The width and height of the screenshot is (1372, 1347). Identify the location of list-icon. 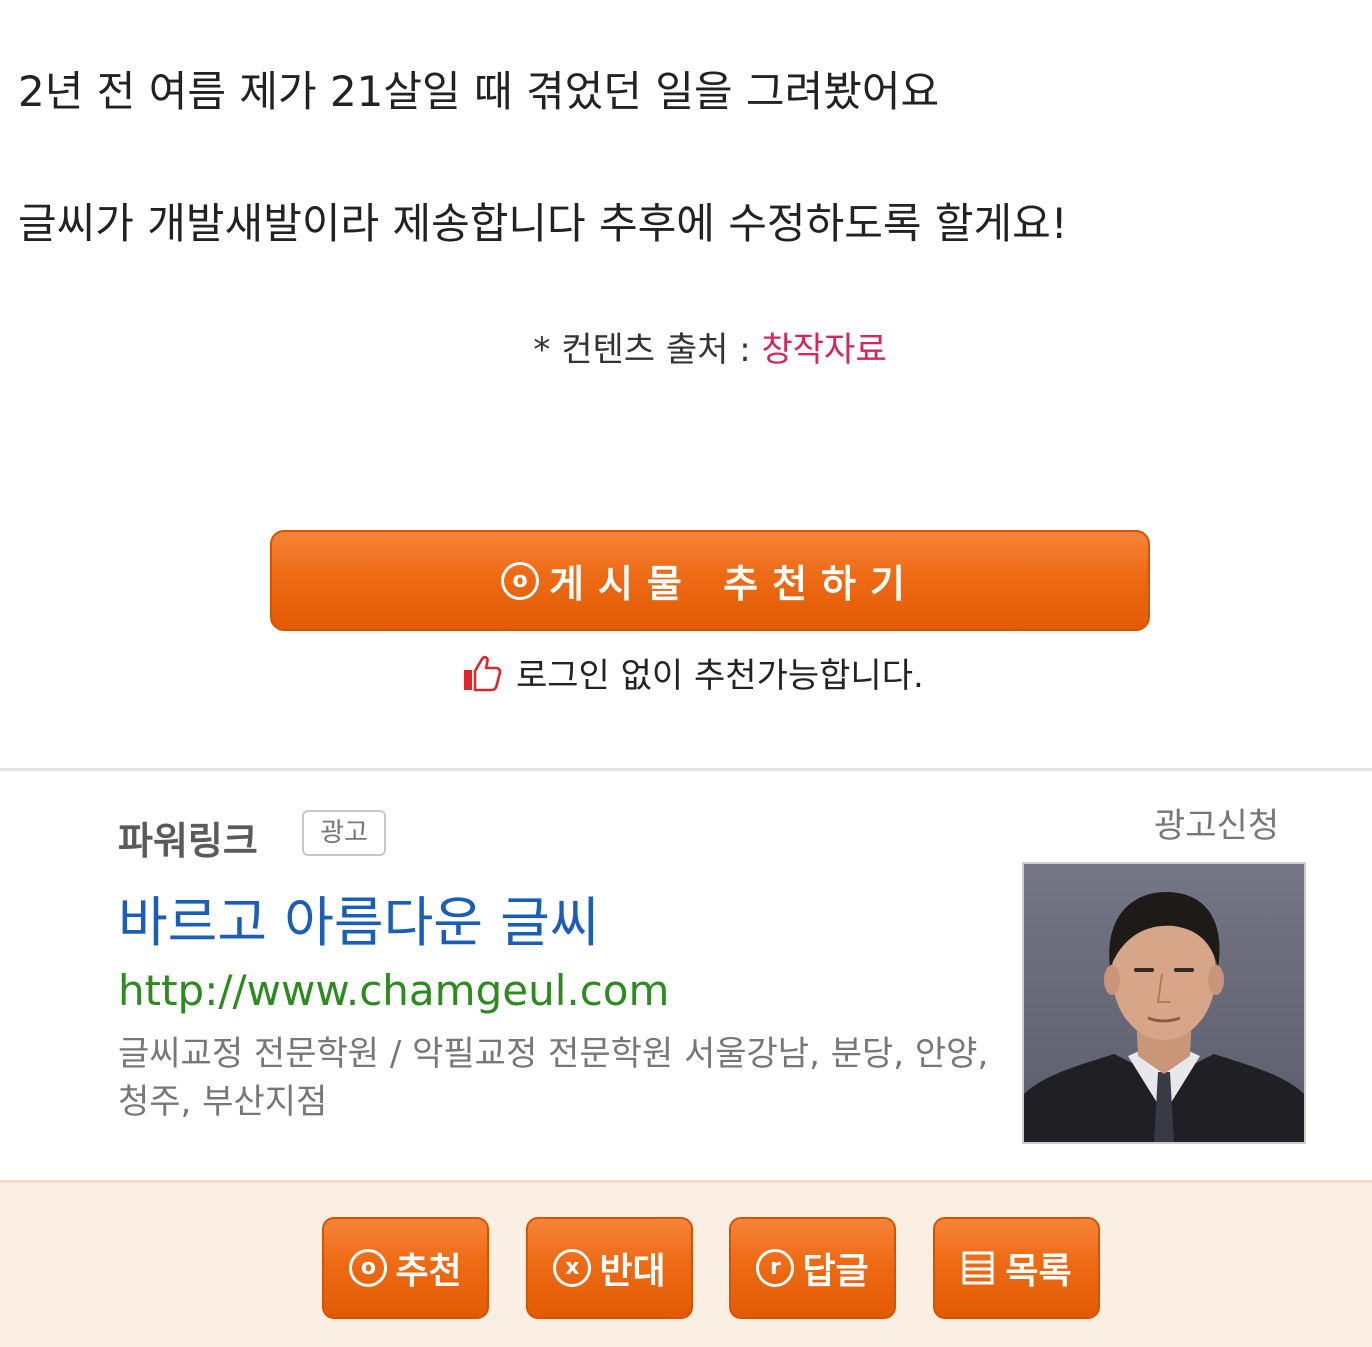
(978, 1268).